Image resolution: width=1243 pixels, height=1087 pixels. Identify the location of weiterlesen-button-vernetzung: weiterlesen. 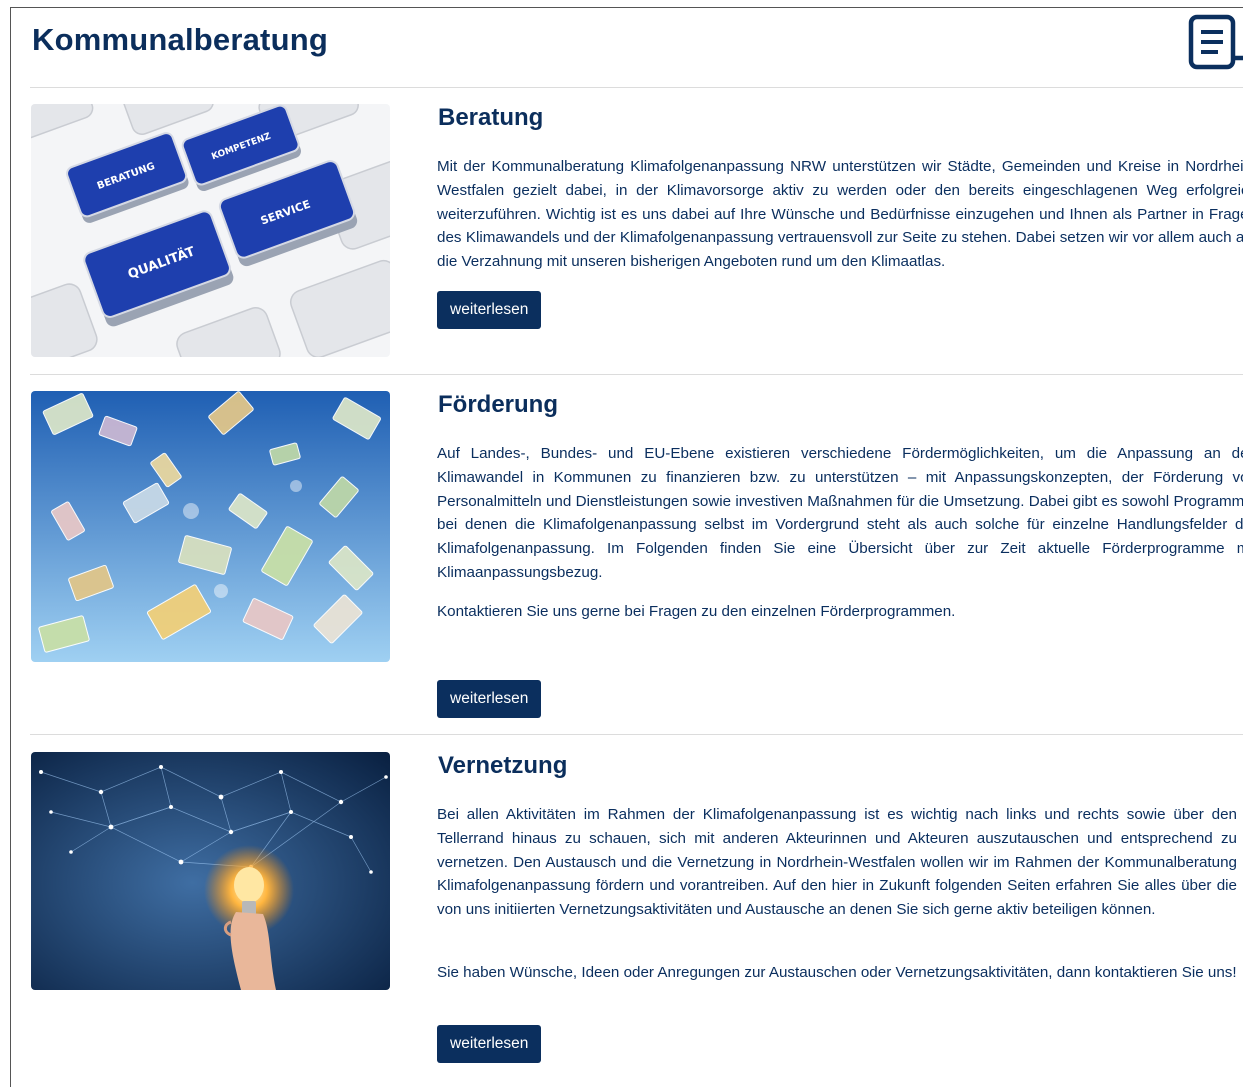
(489, 1044).